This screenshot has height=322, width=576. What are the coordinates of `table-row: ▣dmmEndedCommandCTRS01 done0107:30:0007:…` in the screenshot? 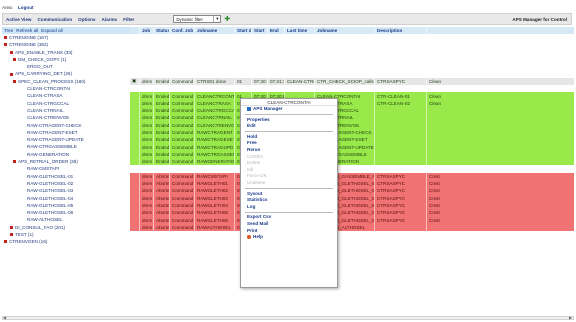 It's located at (352, 81).